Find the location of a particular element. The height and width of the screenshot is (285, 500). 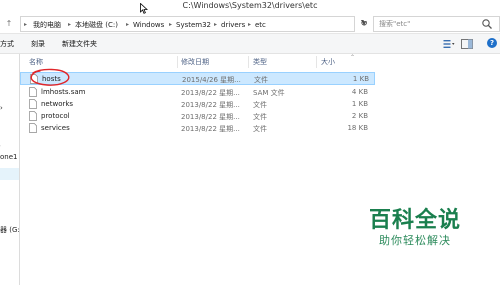

nav-item-selected is located at coordinates (9, 174).